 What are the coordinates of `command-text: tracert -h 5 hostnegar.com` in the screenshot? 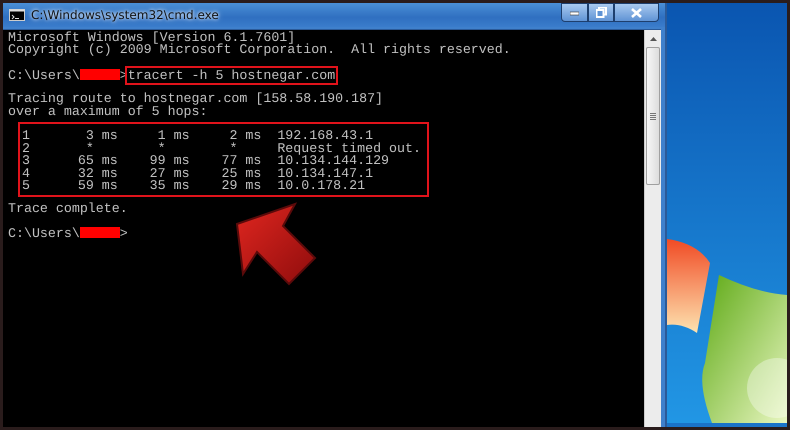 It's located at (231, 75).